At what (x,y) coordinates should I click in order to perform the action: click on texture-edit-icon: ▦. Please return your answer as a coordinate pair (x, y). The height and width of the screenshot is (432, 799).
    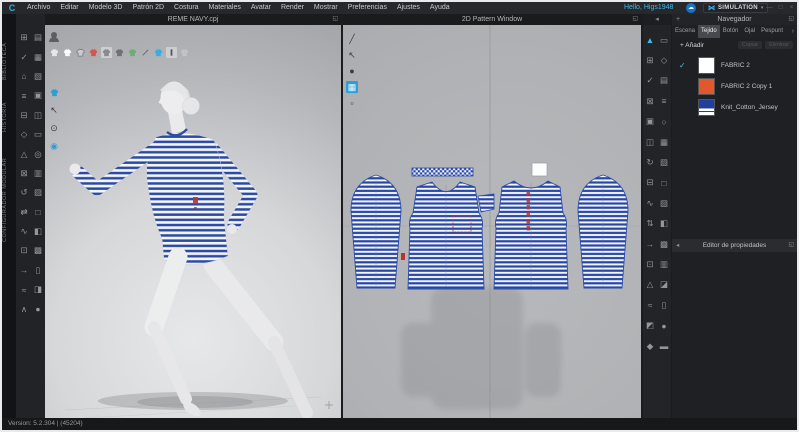
    Looking at the image, I should click on (352, 87).